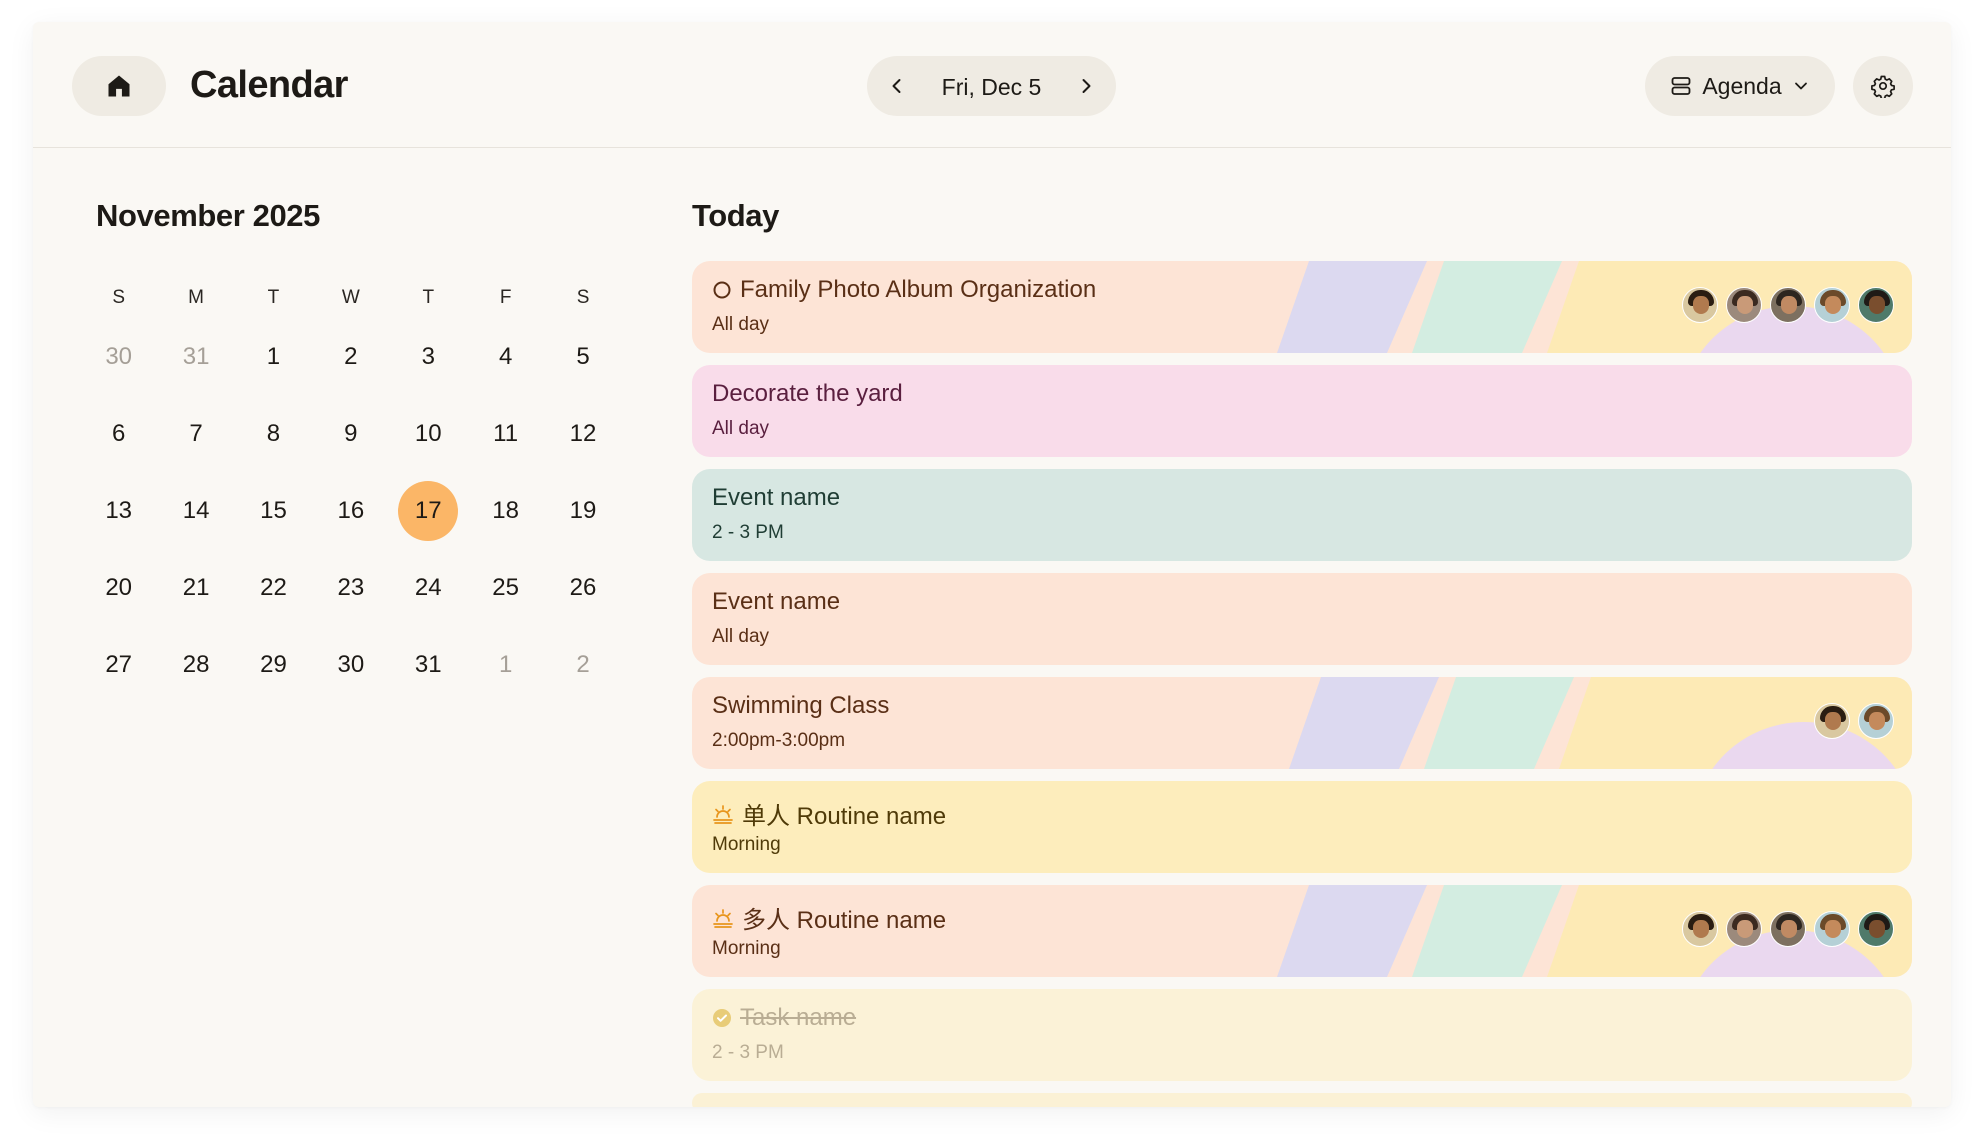 The height and width of the screenshot is (1144, 1984). Describe the element at coordinates (722, 1018) in the screenshot. I see `check-circle-icon` at that location.